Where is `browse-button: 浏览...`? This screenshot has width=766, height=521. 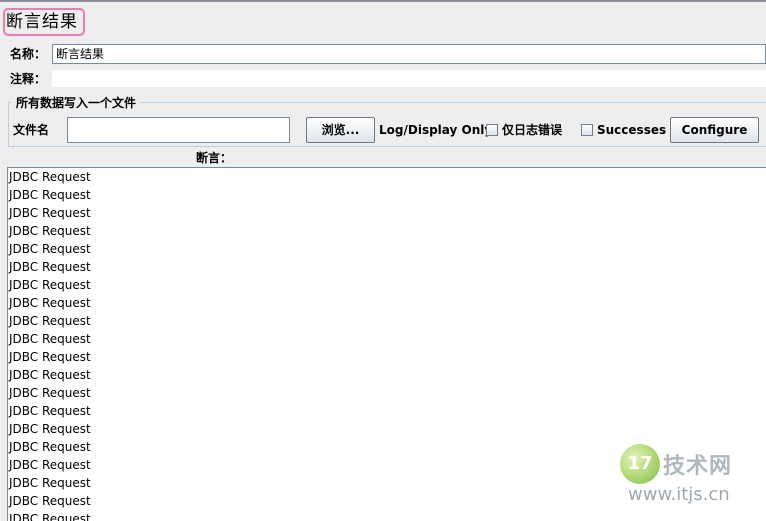 browse-button: 浏览... is located at coordinates (340, 130).